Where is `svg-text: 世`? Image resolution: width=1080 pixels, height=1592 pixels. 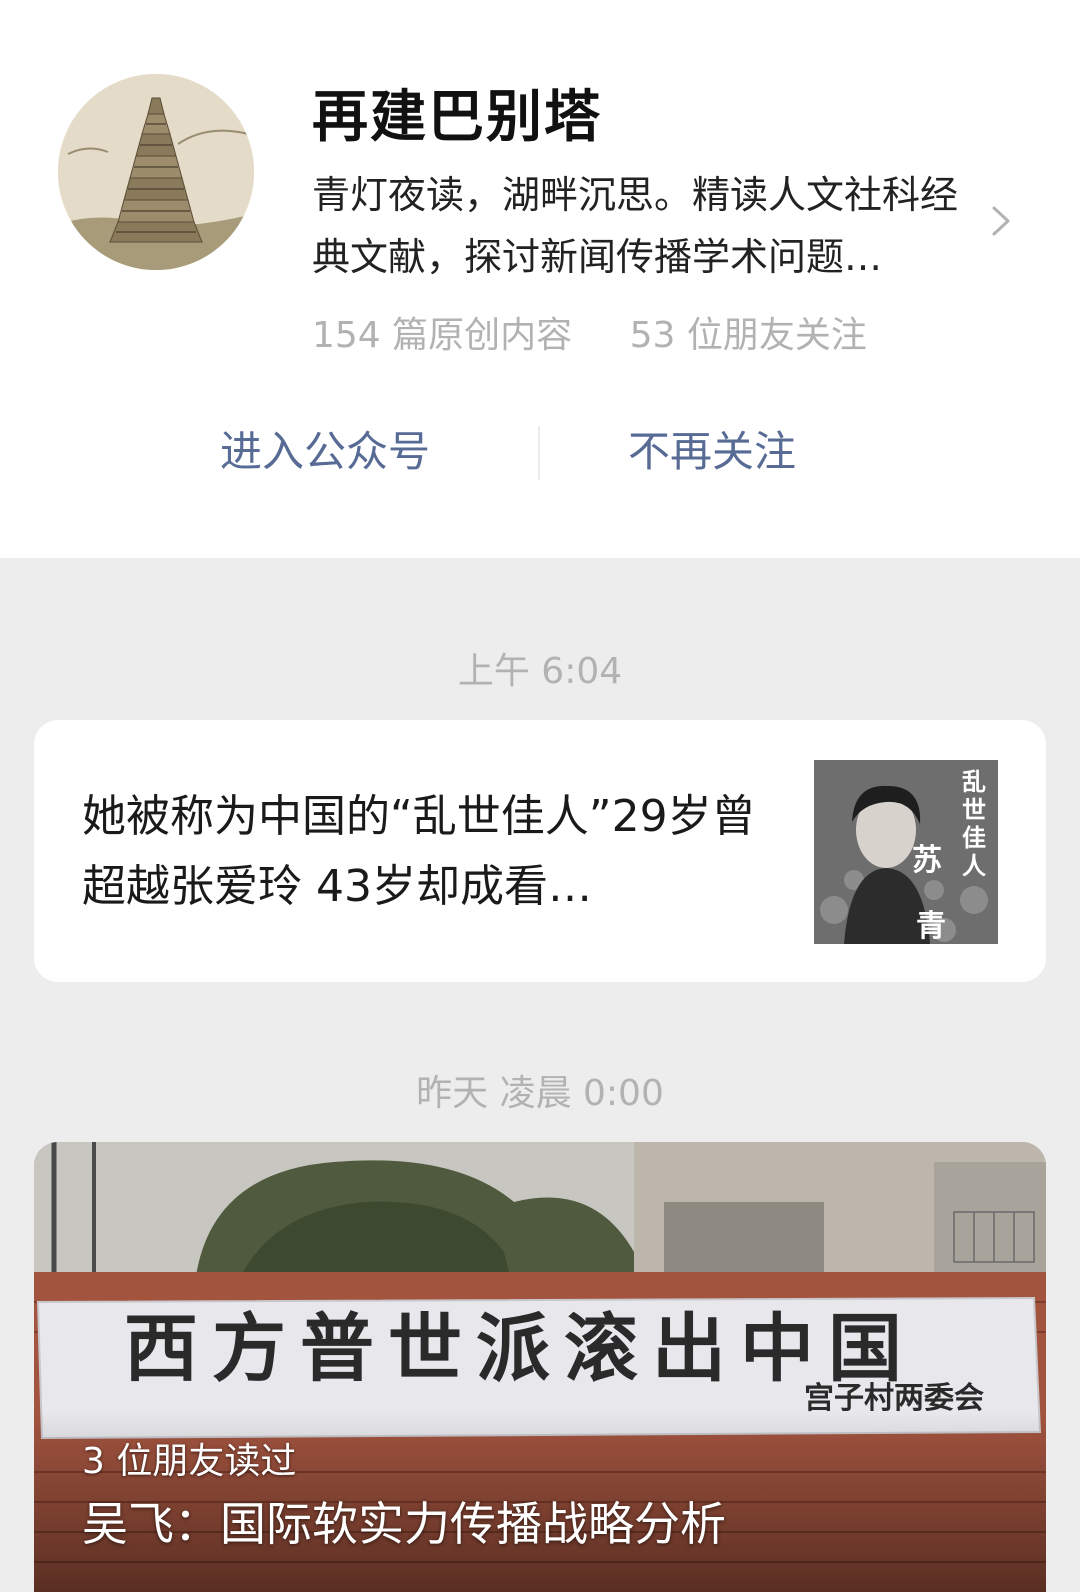 svg-text: 世 is located at coordinates (974, 809).